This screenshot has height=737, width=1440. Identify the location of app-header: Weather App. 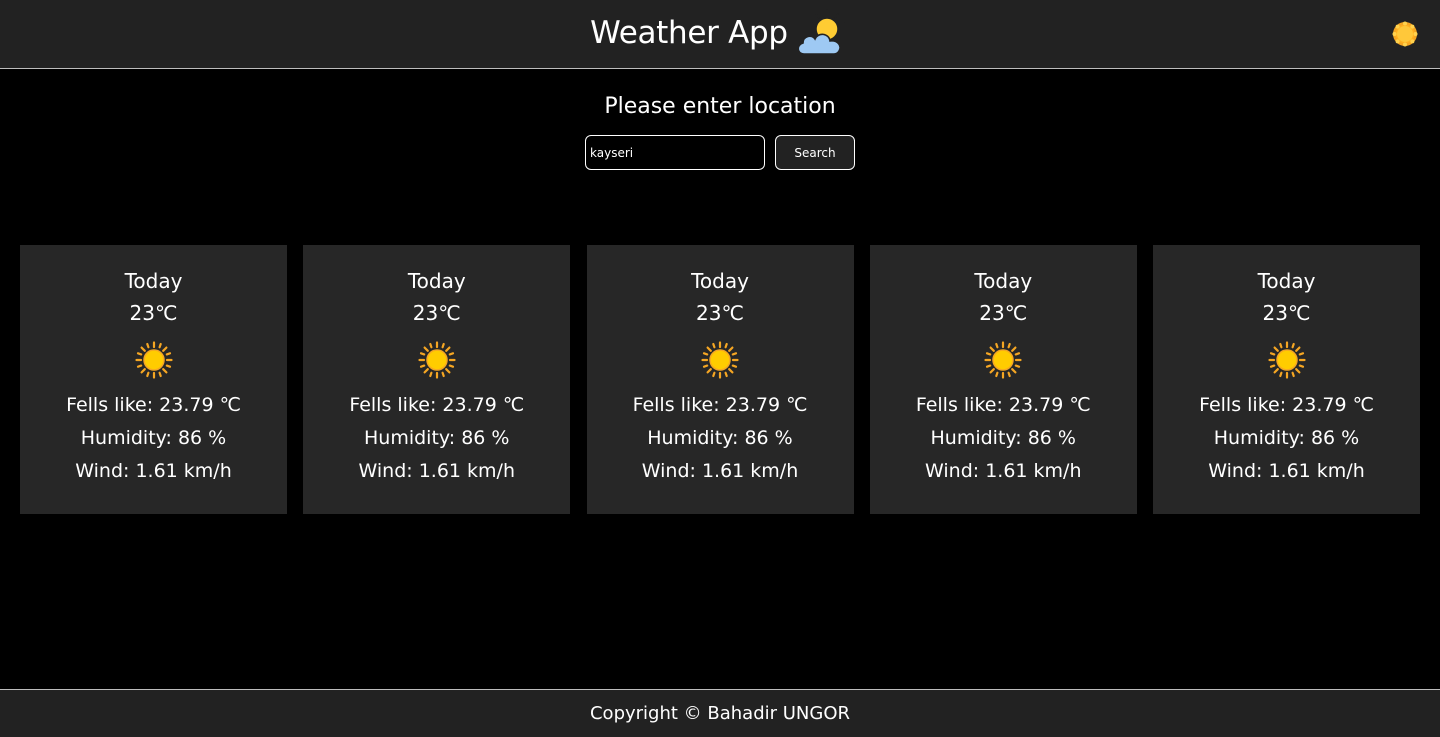
(720, 34).